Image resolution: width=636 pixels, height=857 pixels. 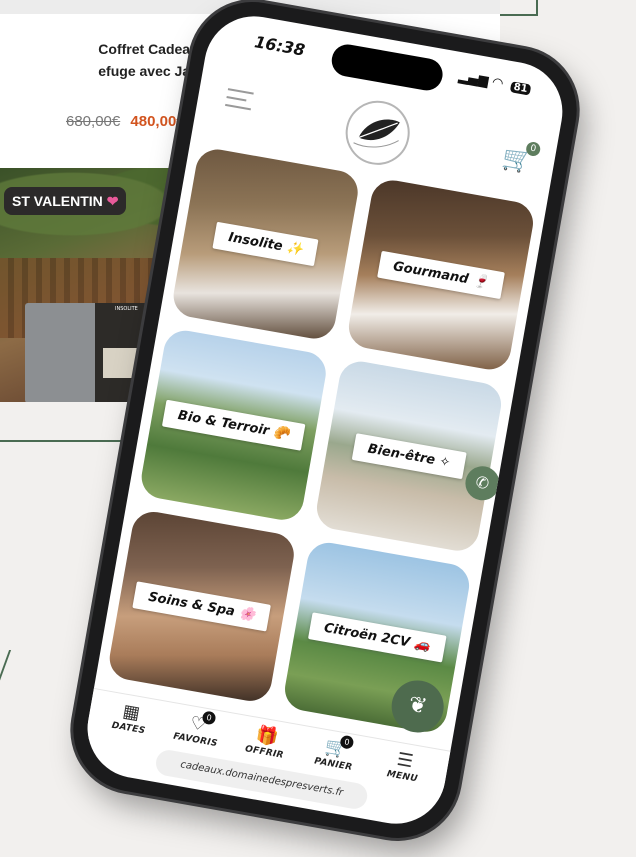 What do you see at coordinates (335, 753) in the screenshot?
I see `nav-panier: 🛒 0 PANIER` at bounding box center [335, 753].